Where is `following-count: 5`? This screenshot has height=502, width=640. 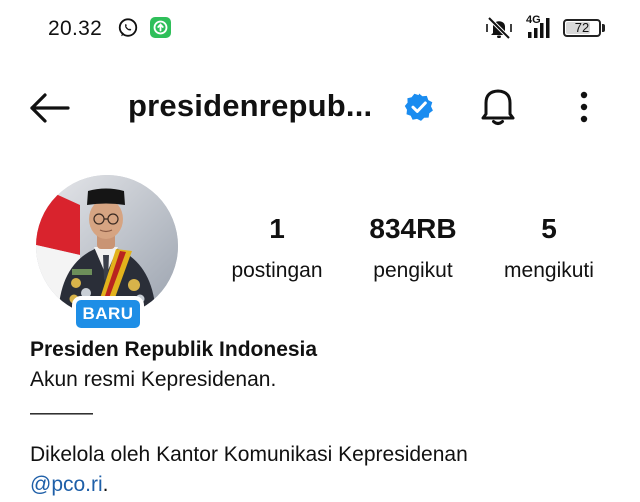
following-count: 5 is located at coordinates (549, 228).